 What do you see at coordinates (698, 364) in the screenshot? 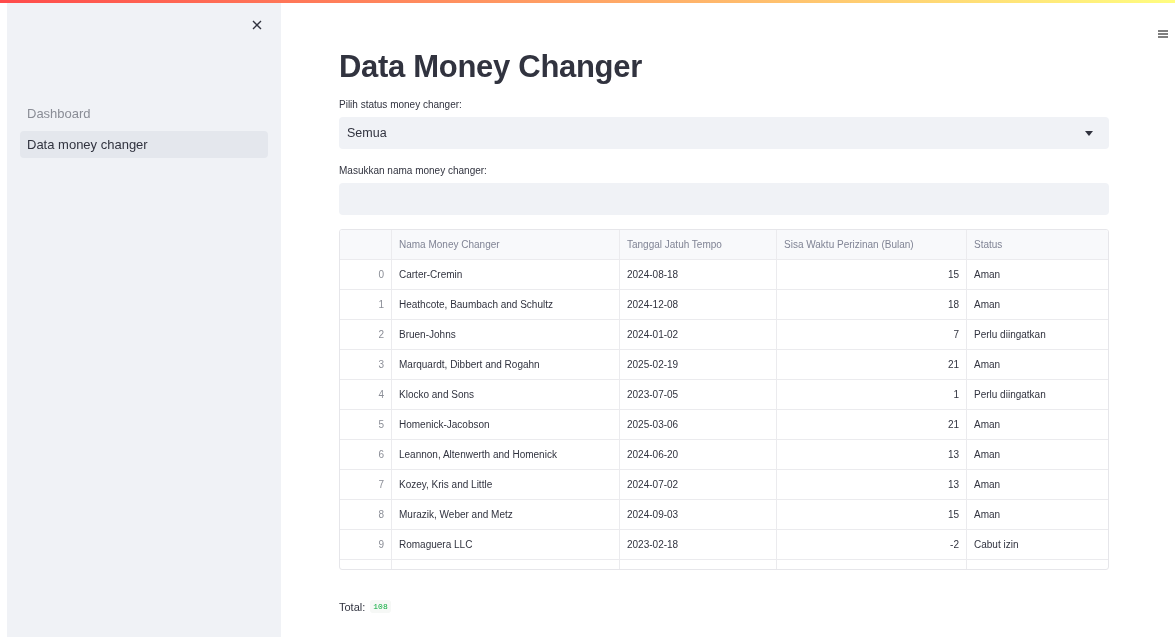
I see `table-cell: 2025-02-19` at bounding box center [698, 364].